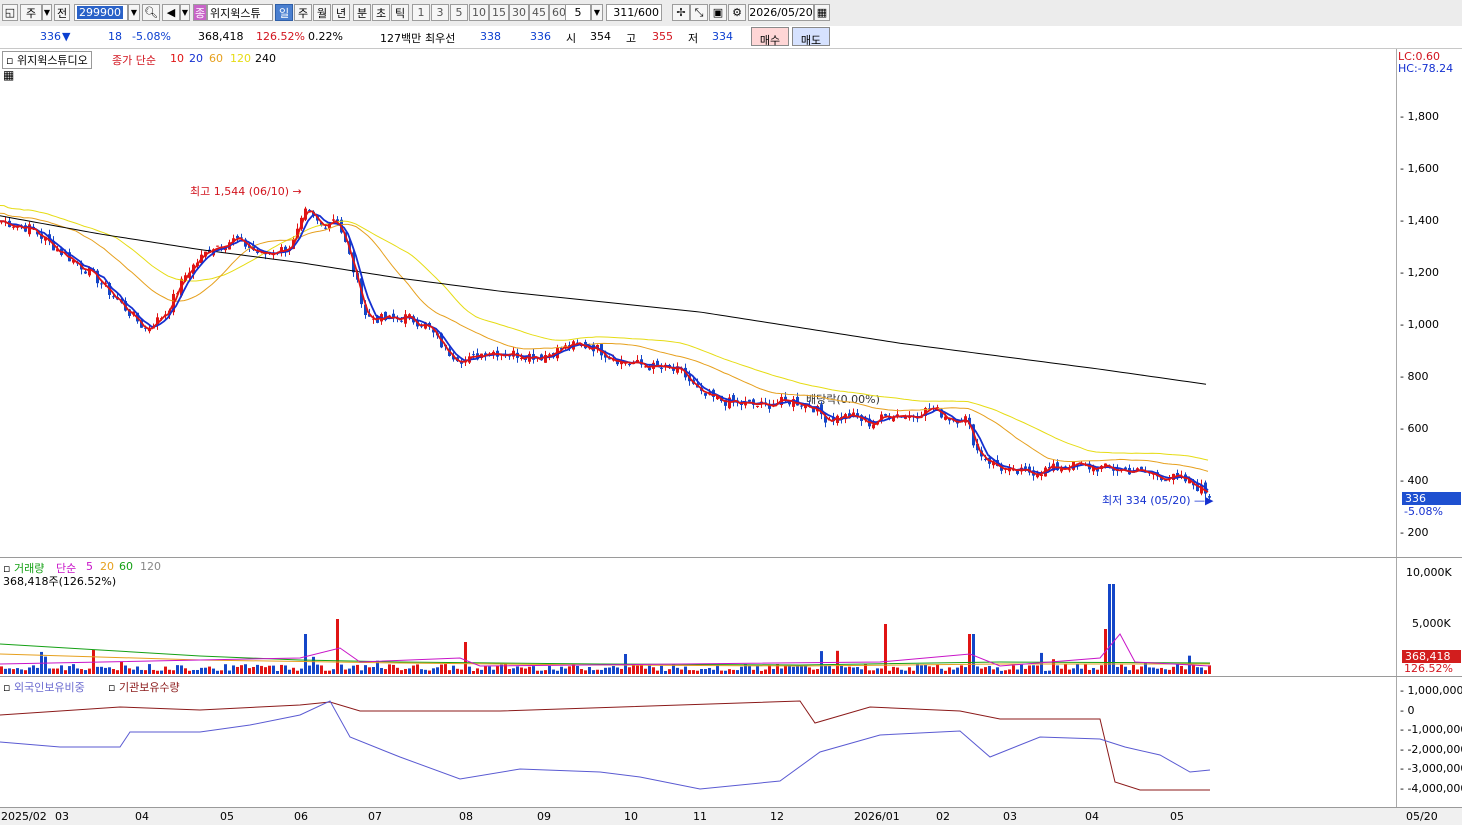  Describe the element at coordinates (1419, 168) in the screenshot. I see `price-tick-label: - 1,600` at that location.